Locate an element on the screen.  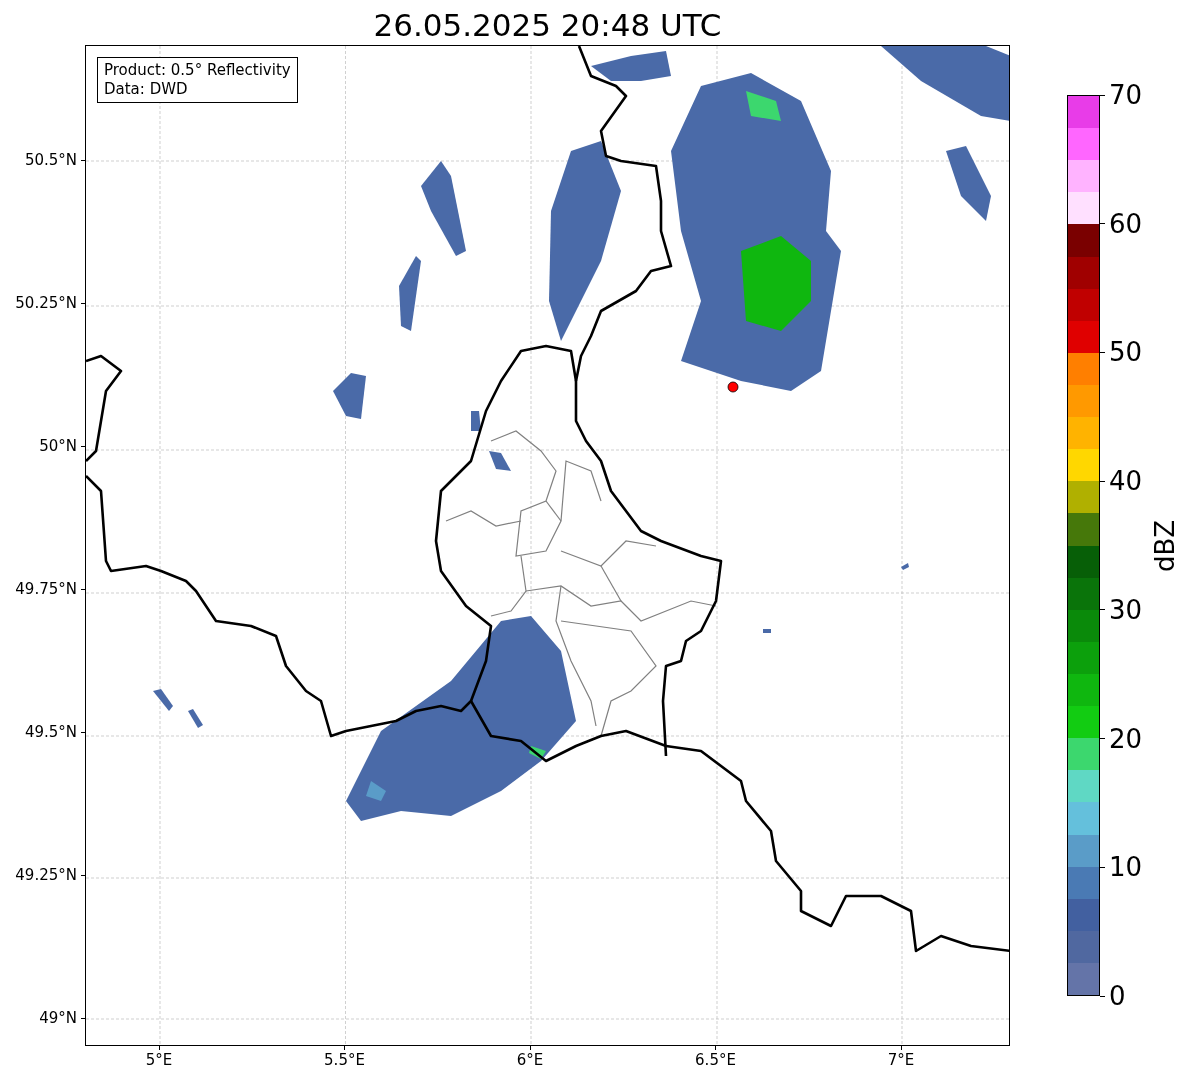
latitude-label: 49°N is located at coordinates (58, 1018).